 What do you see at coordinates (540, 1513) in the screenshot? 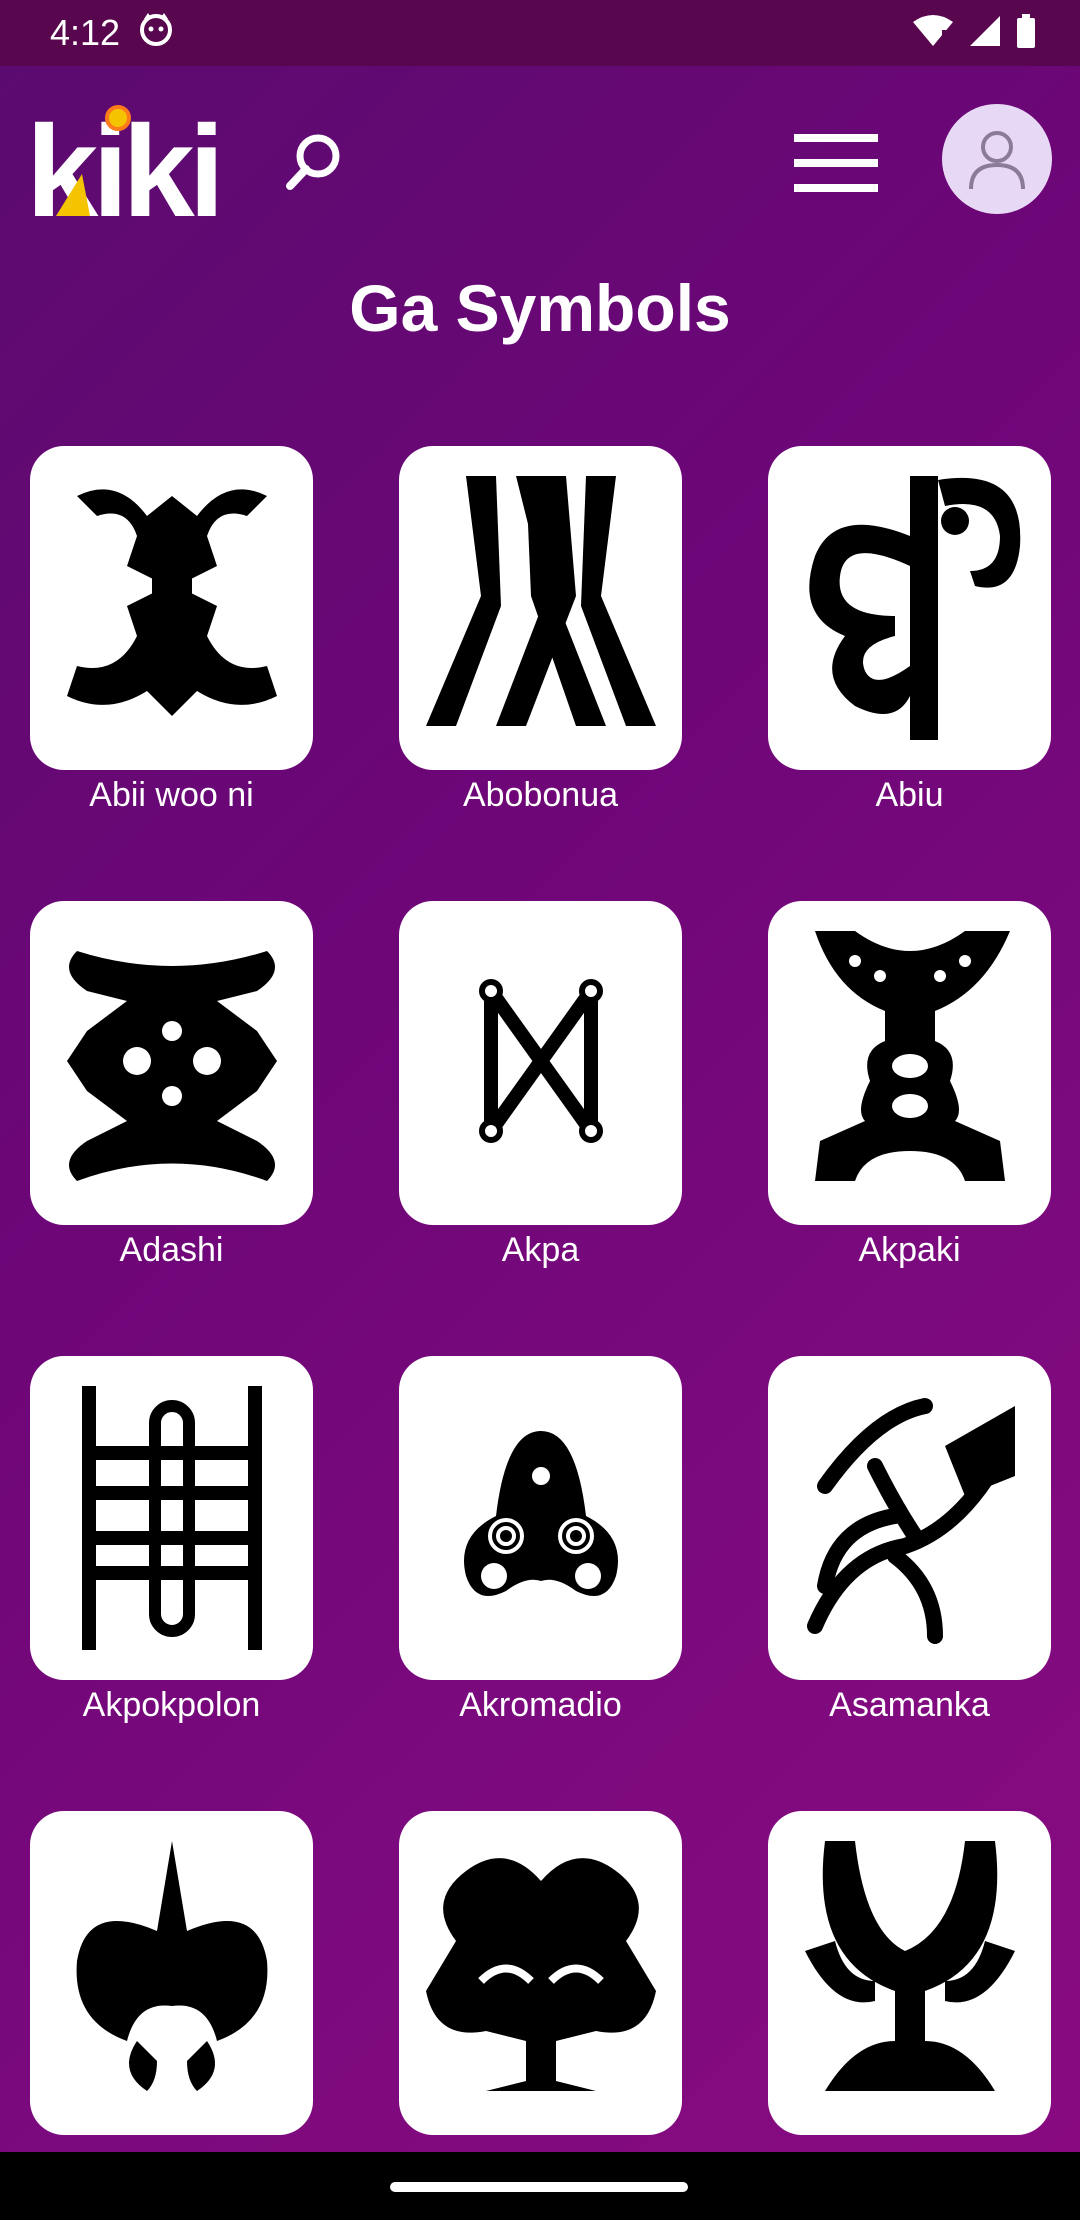
I see `akromadio-symbol-icon` at bounding box center [540, 1513].